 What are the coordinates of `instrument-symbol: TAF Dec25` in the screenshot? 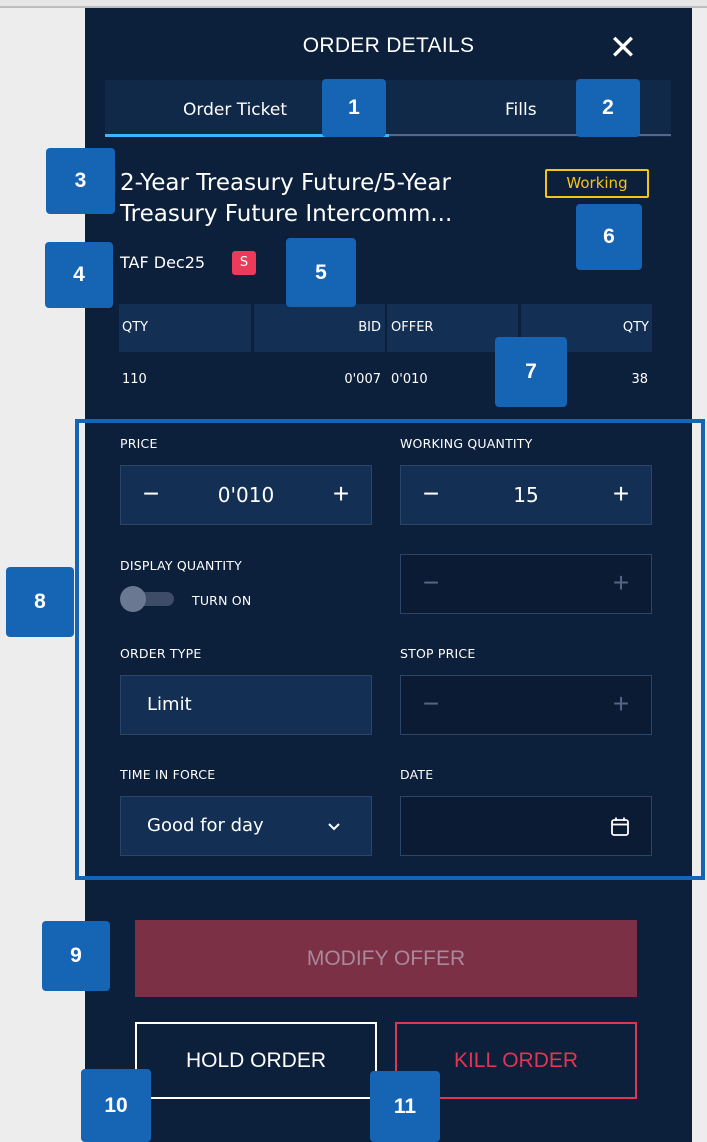 It's located at (163, 262).